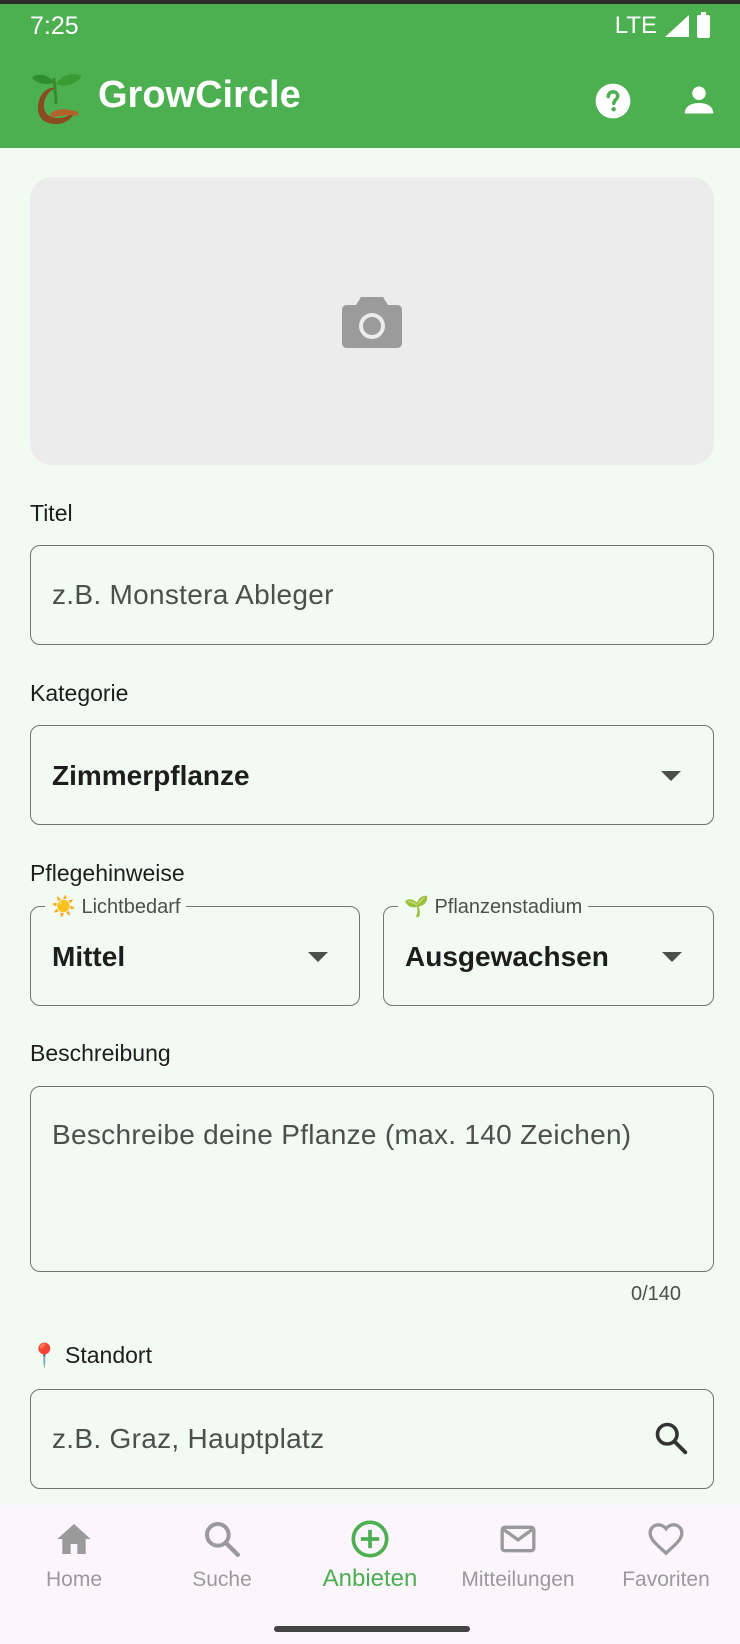  Describe the element at coordinates (372, 1629) in the screenshot. I see `home-indicator` at that location.